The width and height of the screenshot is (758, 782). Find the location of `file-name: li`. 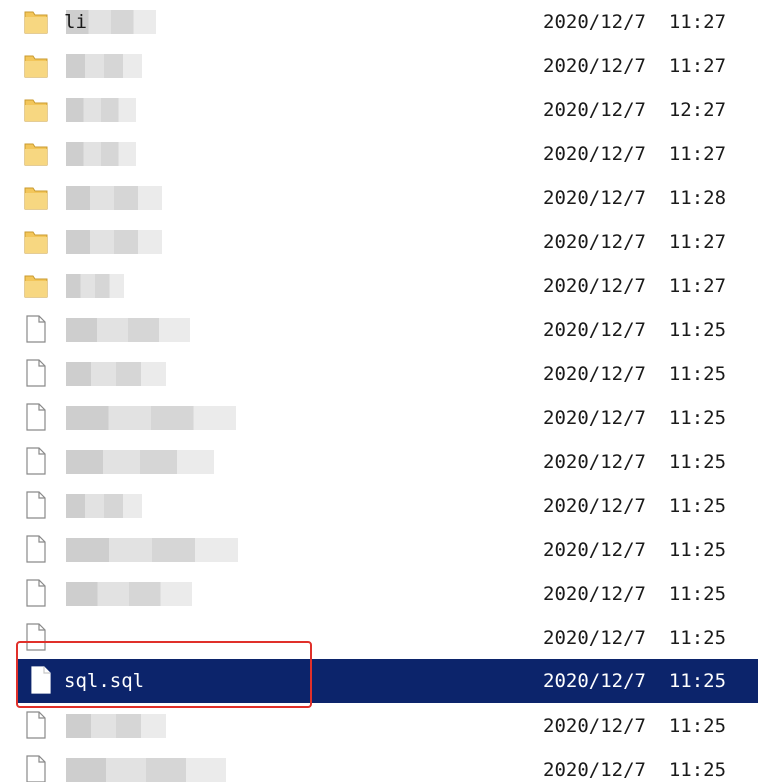

file-name: li is located at coordinates (75, 22).